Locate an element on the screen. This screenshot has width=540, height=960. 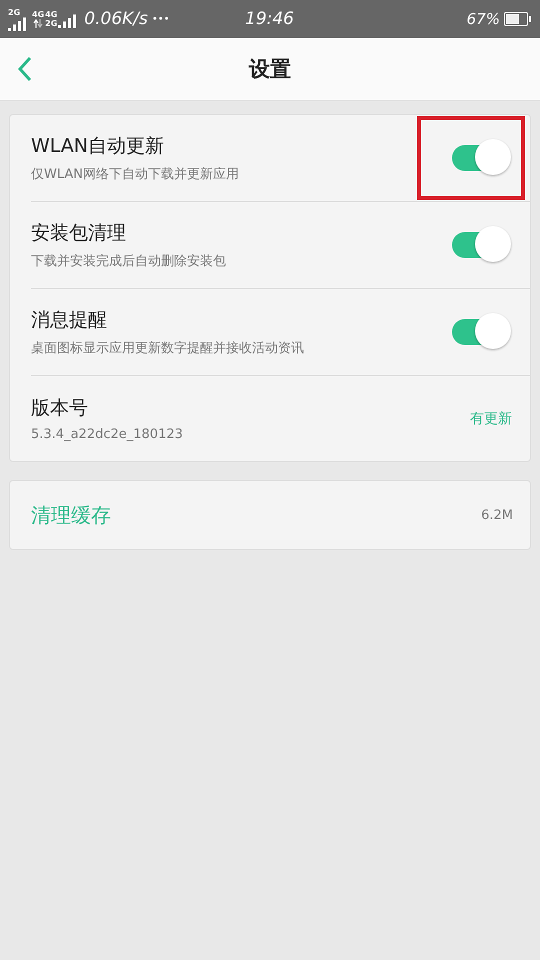
setting-title: 消息提醒 is located at coordinates (69, 320).